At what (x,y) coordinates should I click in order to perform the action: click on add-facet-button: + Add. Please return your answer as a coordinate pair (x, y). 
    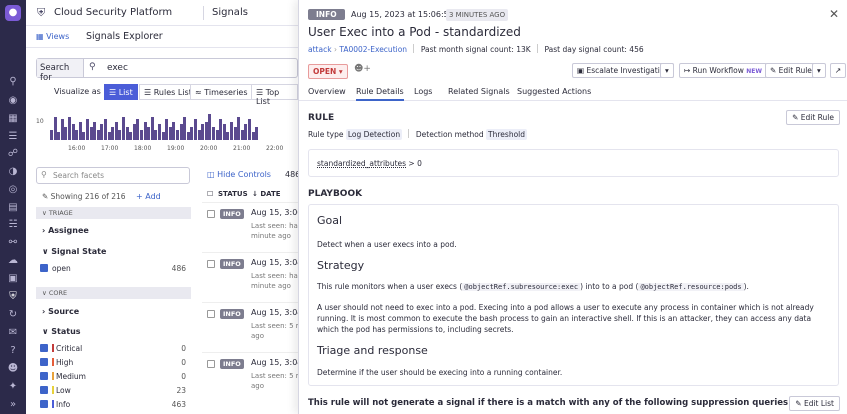
    Looking at the image, I should click on (148, 196).